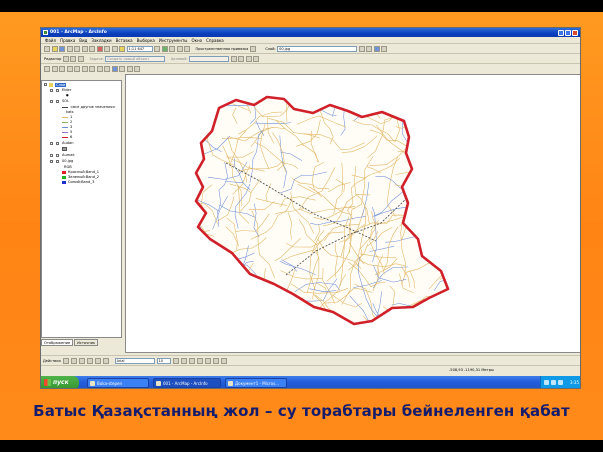 This screenshot has width=603, height=452. Describe the element at coordinates (384, 48) in the screenshot. I see `link-table-icon` at that location.